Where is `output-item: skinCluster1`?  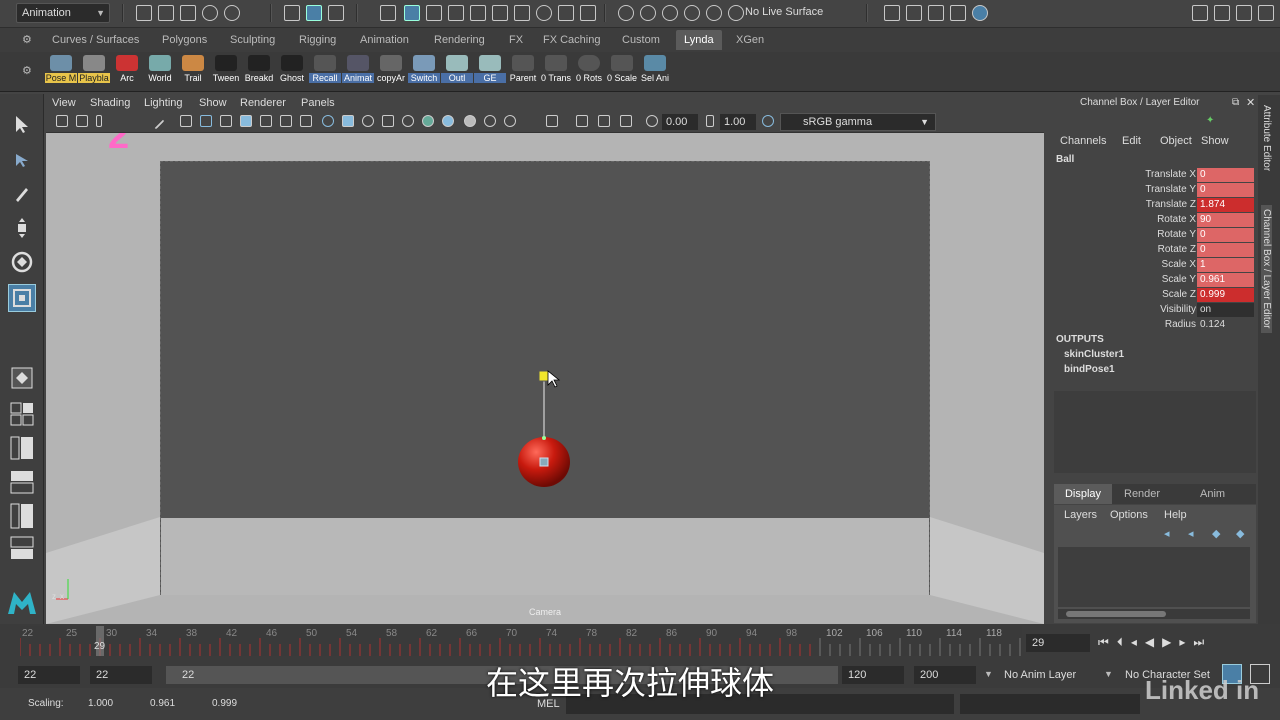 output-item: skinCluster1 is located at coordinates (1094, 354).